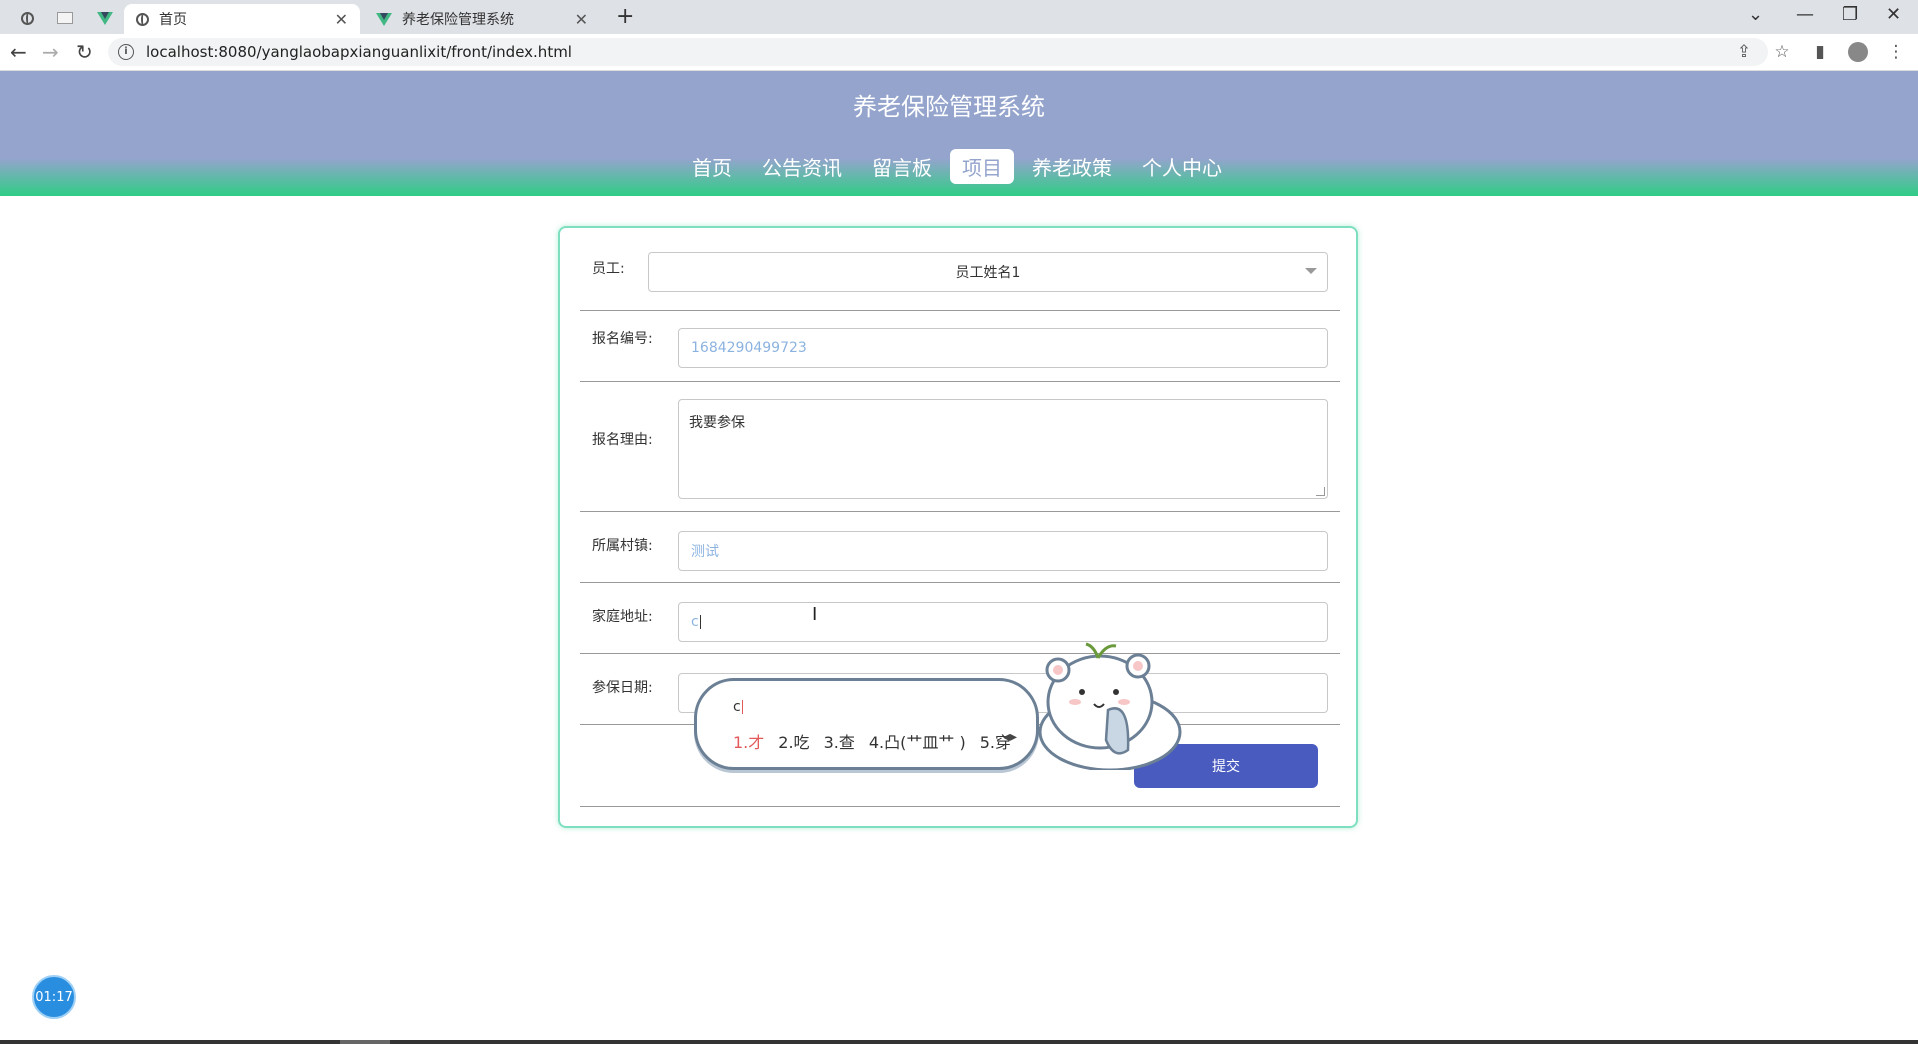  Describe the element at coordinates (1072, 166) in the screenshot. I see `nav-item-policy: 养老政策` at that location.